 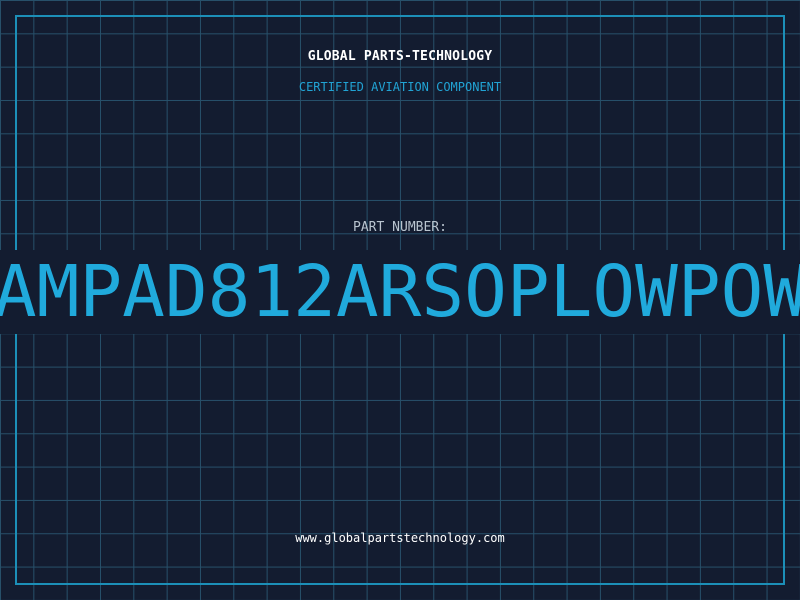 I want to click on website-url: www.globalpartstechnology.com, so click(x=400, y=538).